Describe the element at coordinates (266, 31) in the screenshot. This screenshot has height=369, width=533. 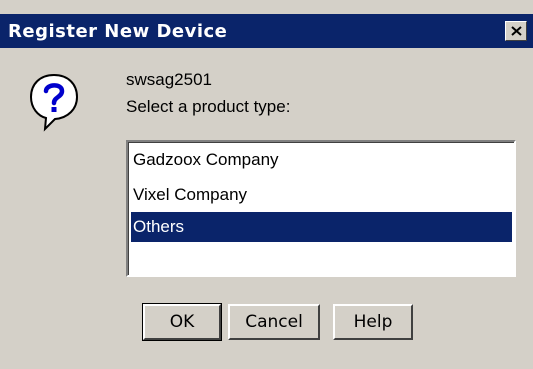
I see `title-bar: Register New Device` at that location.